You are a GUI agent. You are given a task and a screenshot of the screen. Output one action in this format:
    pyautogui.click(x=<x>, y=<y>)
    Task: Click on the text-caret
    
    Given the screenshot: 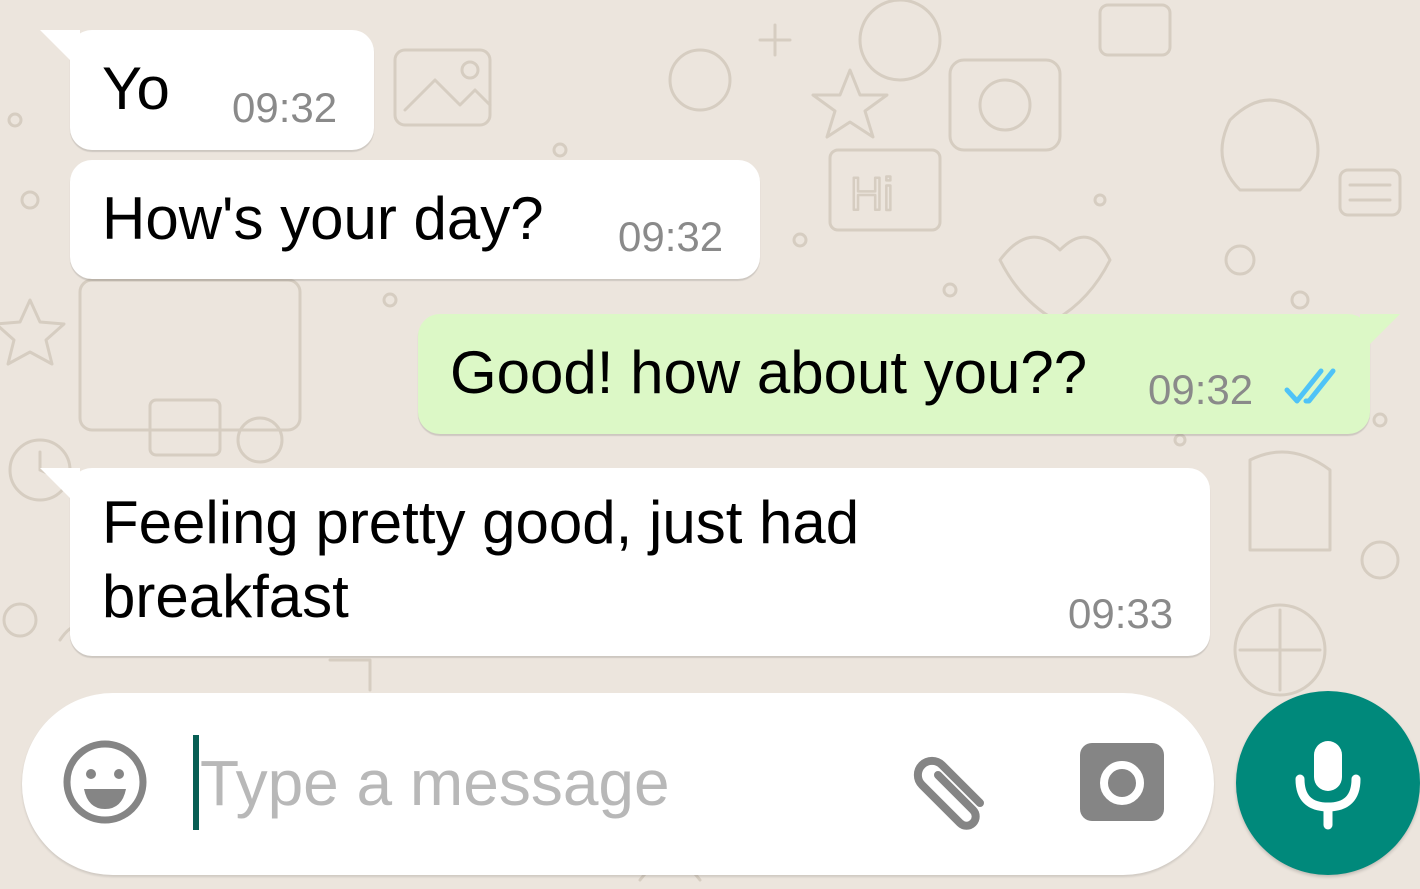 What is the action you would take?
    pyautogui.click(x=196, y=782)
    